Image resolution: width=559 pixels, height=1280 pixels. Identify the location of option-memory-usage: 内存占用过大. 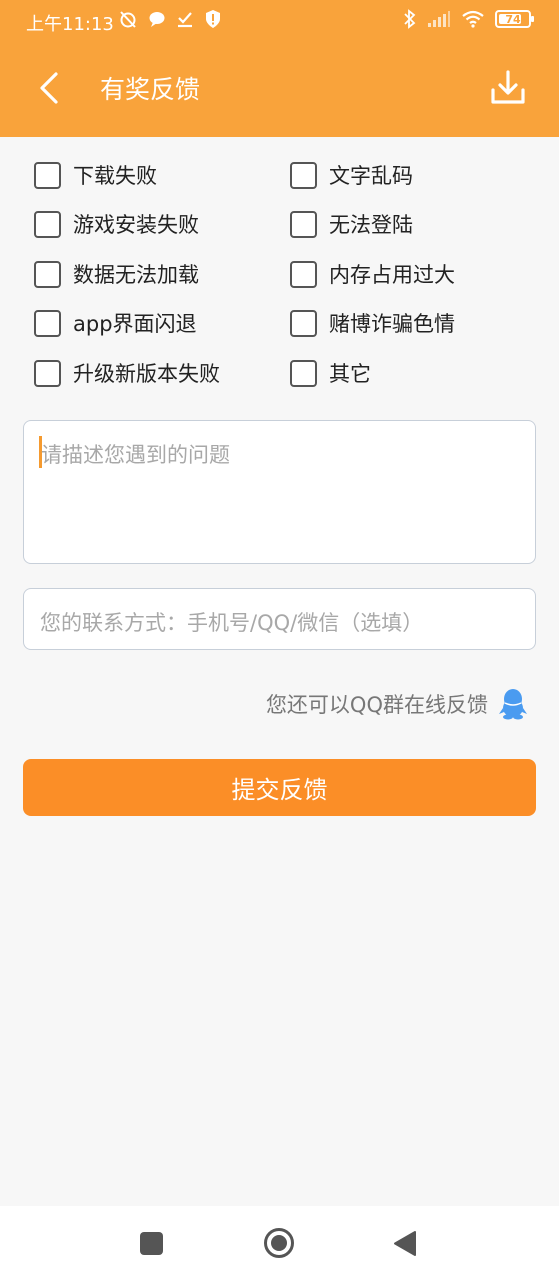
(372, 274).